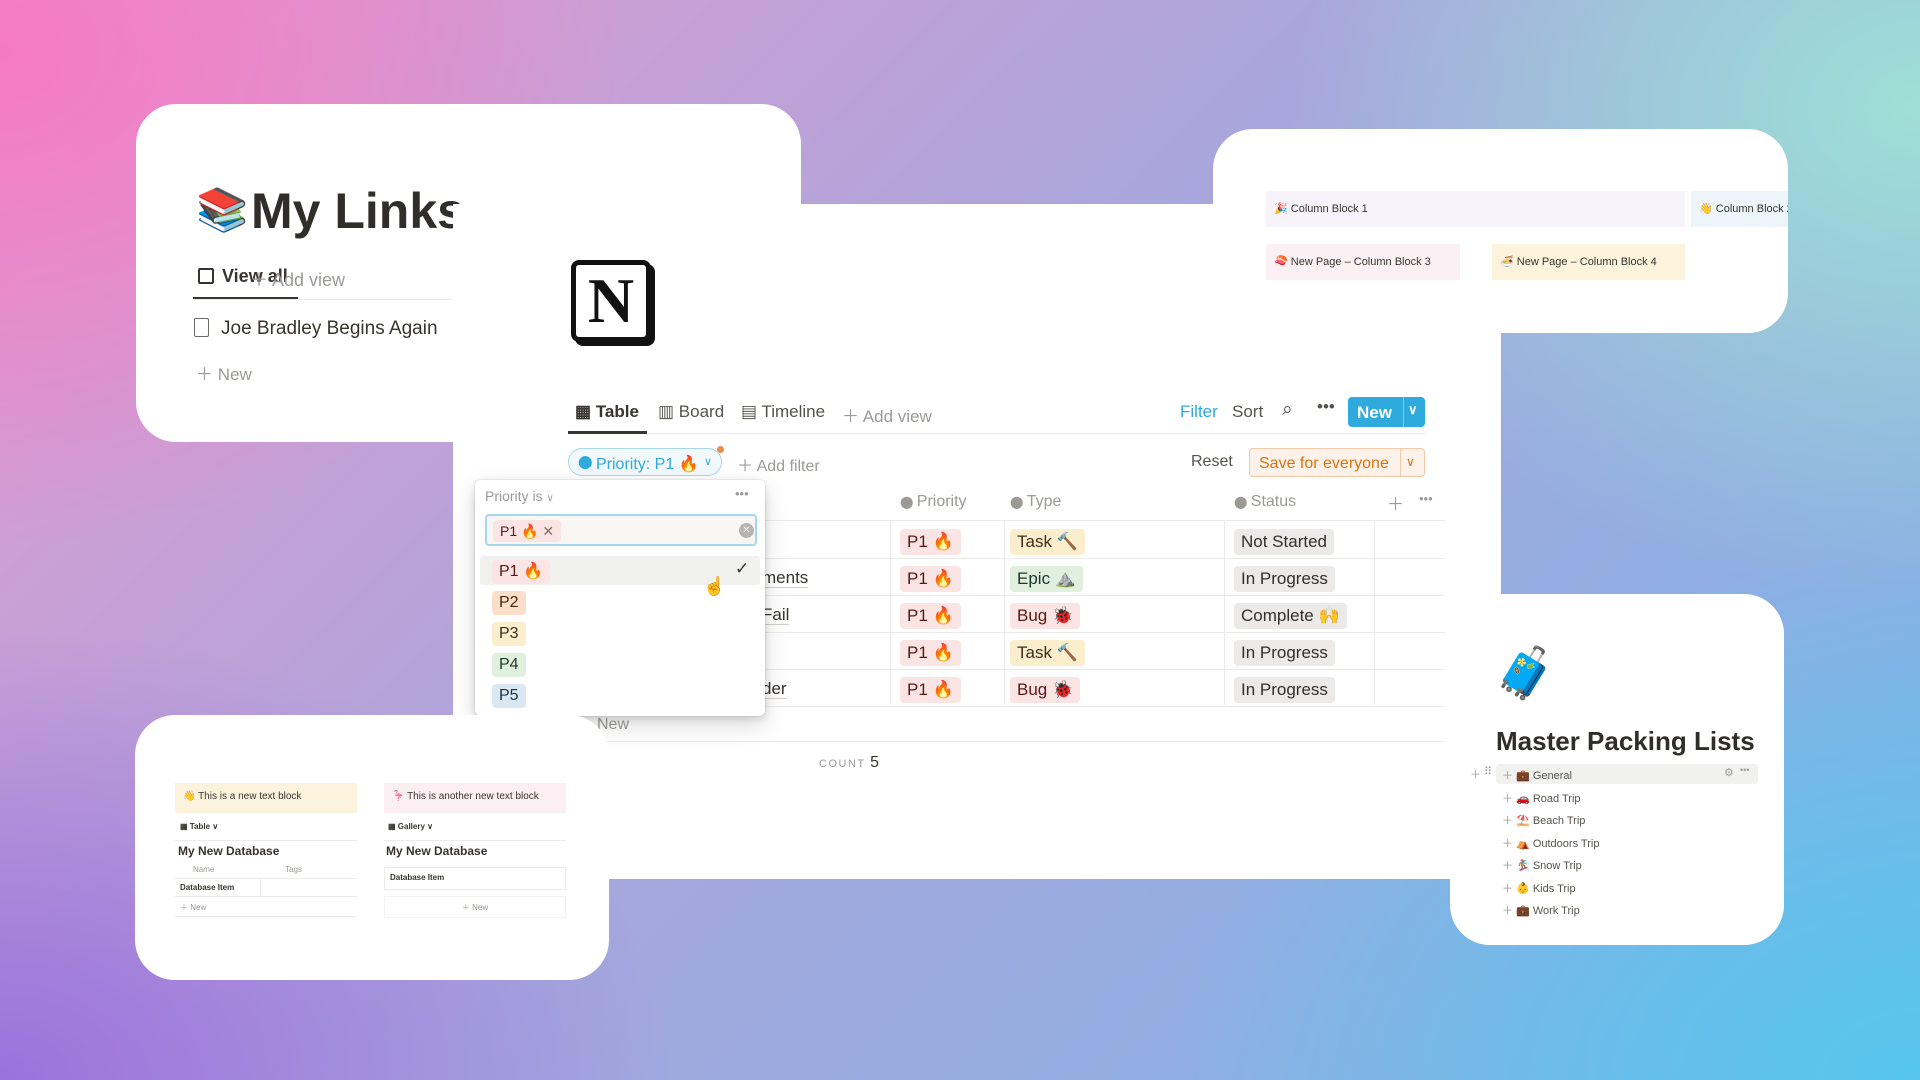 This screenshot has height=1080, width=1920. What do you see at coordinates (645, 462) in the screenshot?
I see `priority-filter-chip: ⬤ Priority: P1 🔥 ∨` at bounding box center [645, 462].